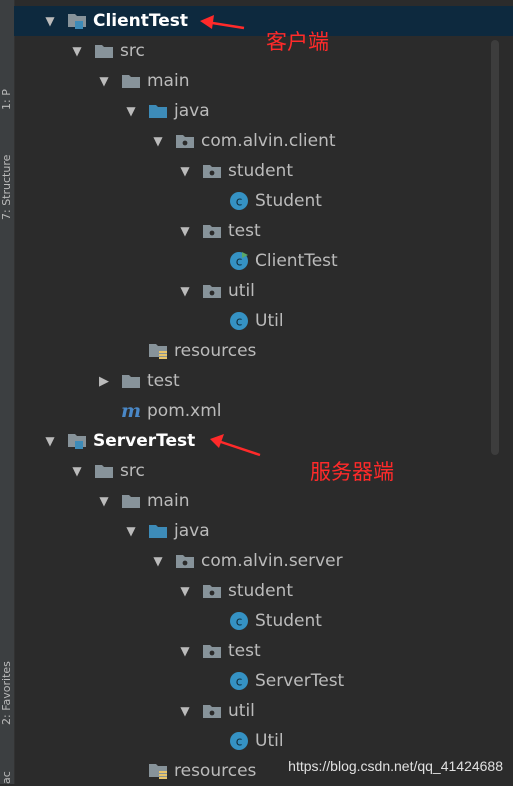 This screenshot has height=786, width=513. What do you see at coordinates (184, 411) in the screenshot?
I see `tree-item-label: pom.xml` at bounding box center [184, 411].